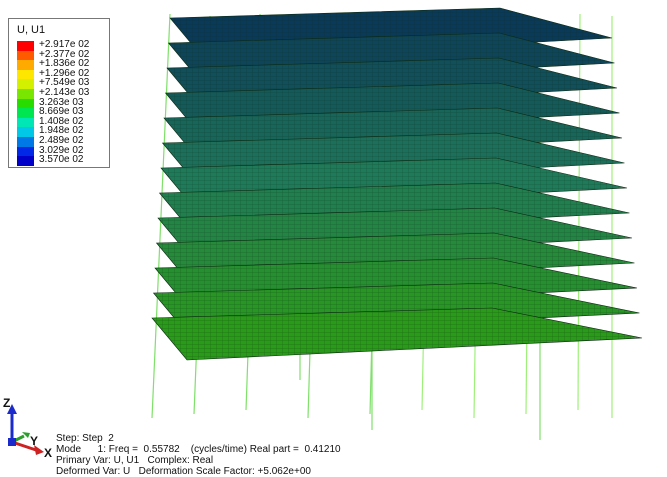 This screenshot has width=667, height=477. Describe the element at coordinates (135, 460) in the screenshot. I see `info-primary-var: Primary Var: U, U1 Complex: Real` at that location.